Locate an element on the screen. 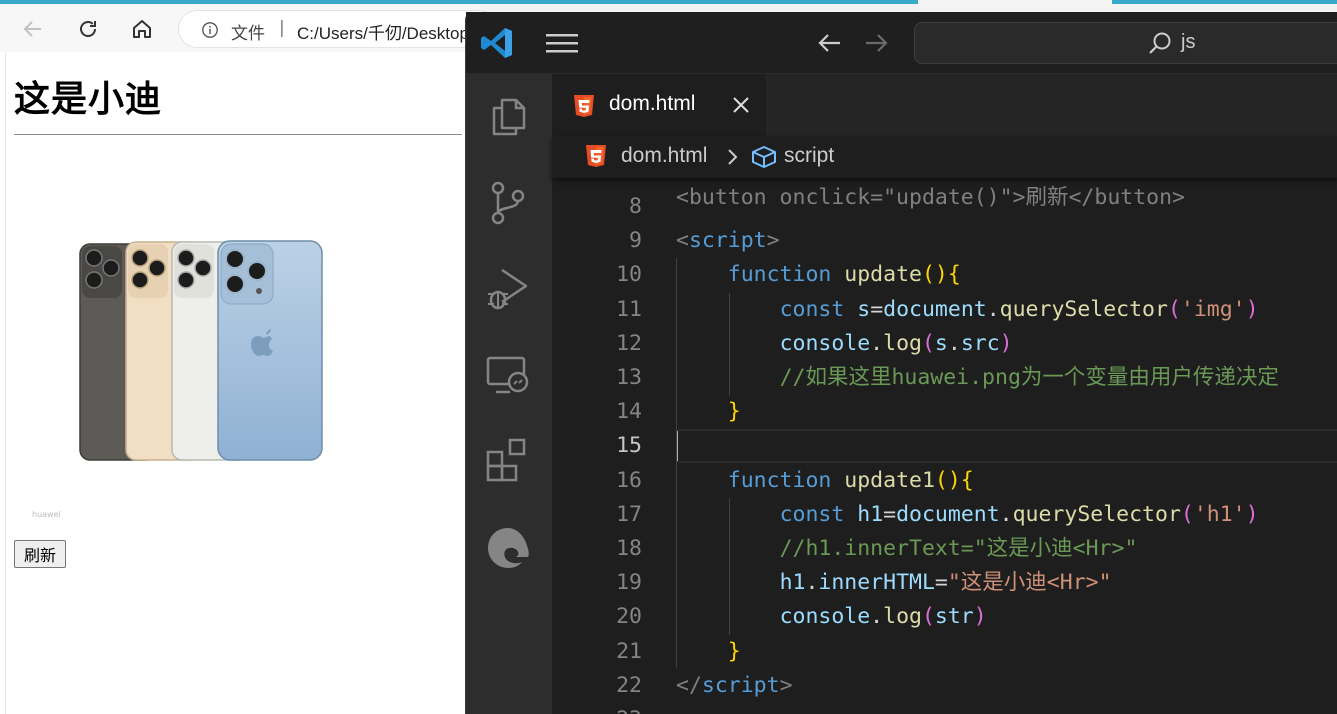  line-number: 22 is located at coordinates (629, 685).